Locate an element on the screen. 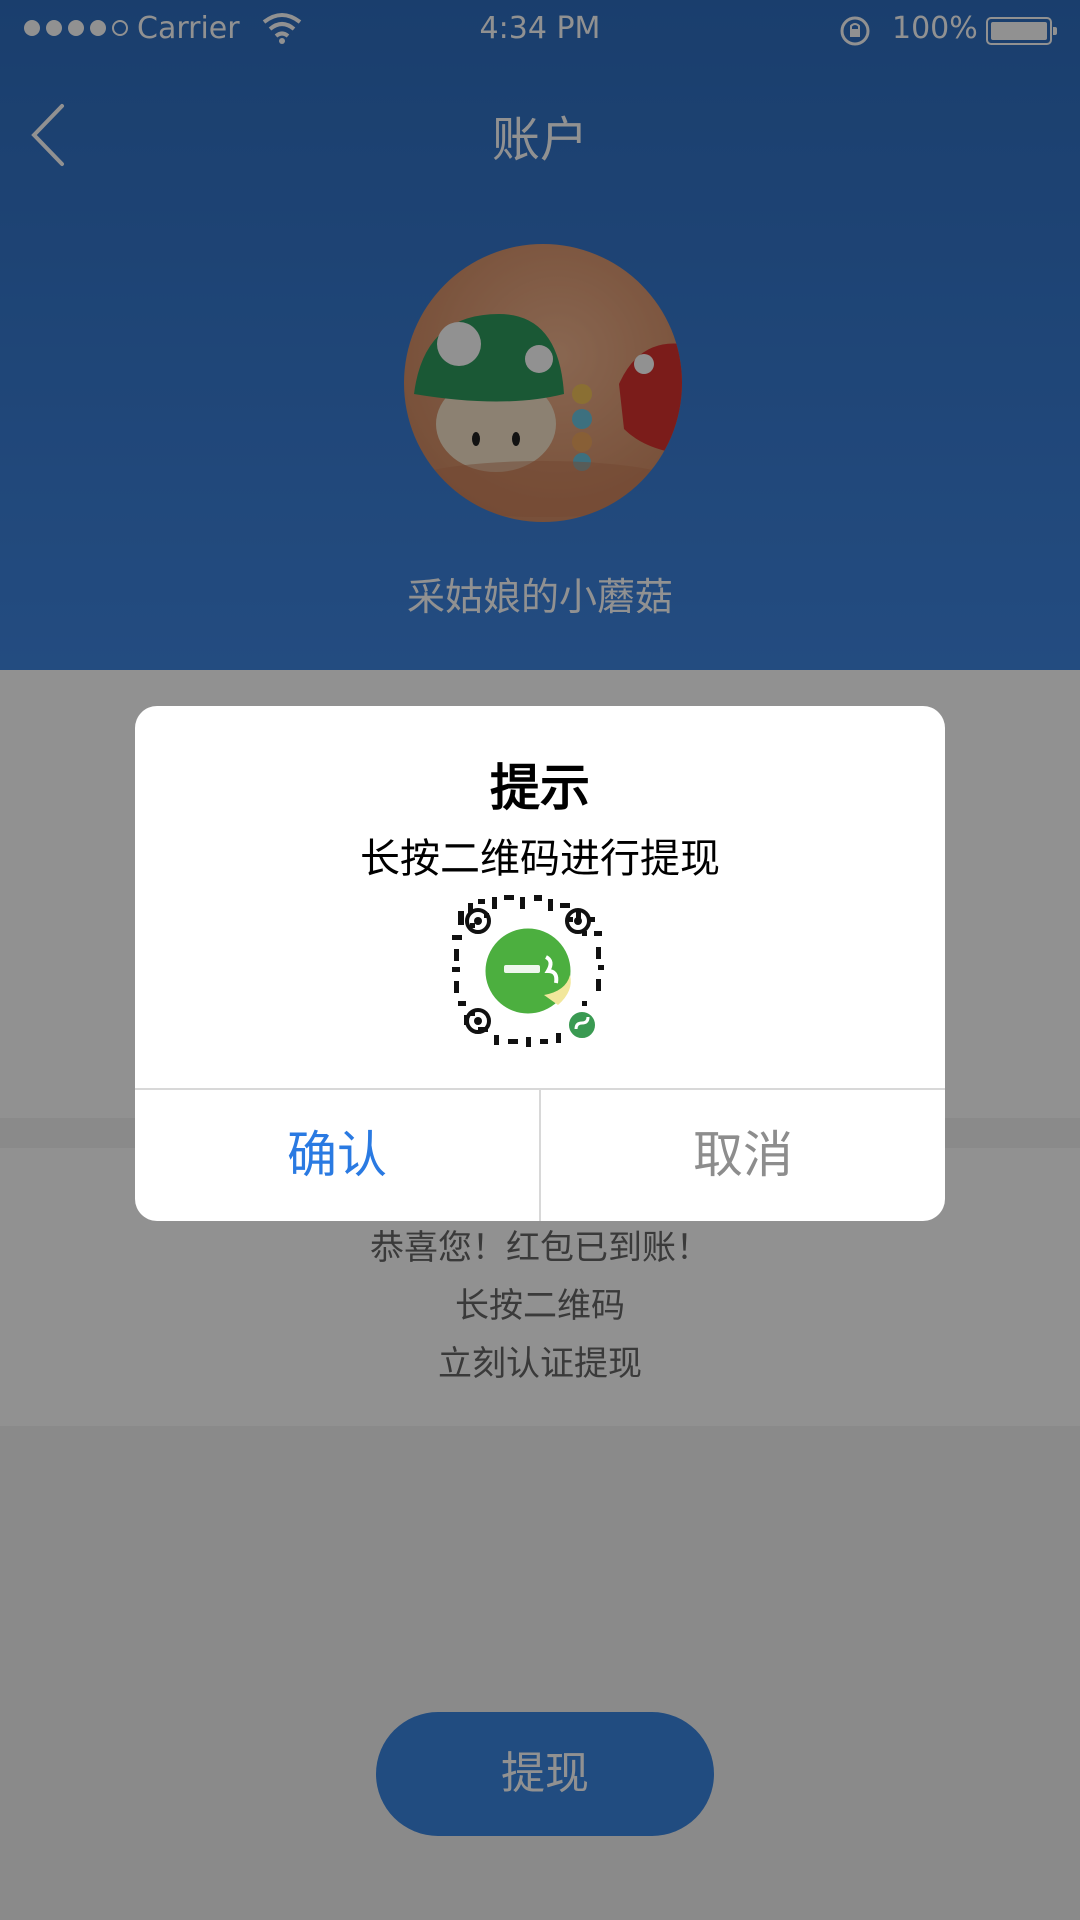  dialog-title: 提示 is located at coordinates (540, 788).